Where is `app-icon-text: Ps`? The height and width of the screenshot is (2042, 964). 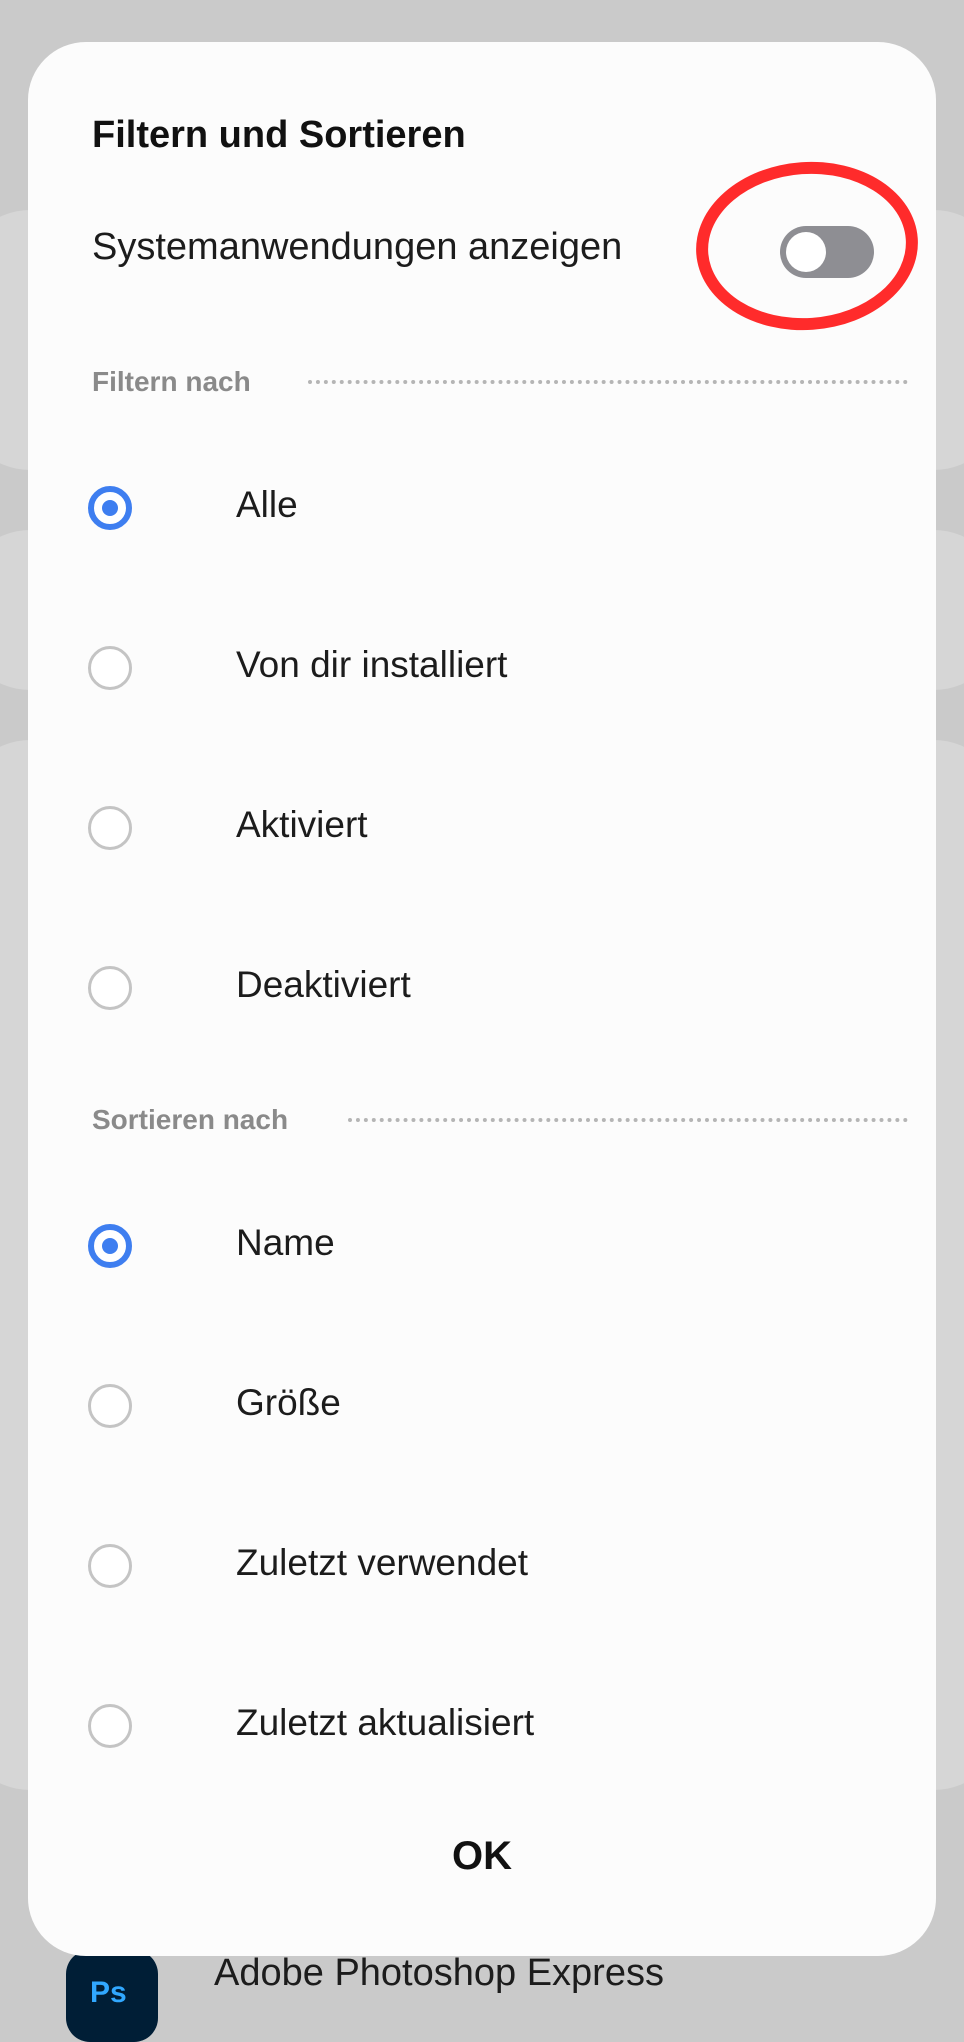 app-icon-text: Ps is located at coordinates (108, 1992).